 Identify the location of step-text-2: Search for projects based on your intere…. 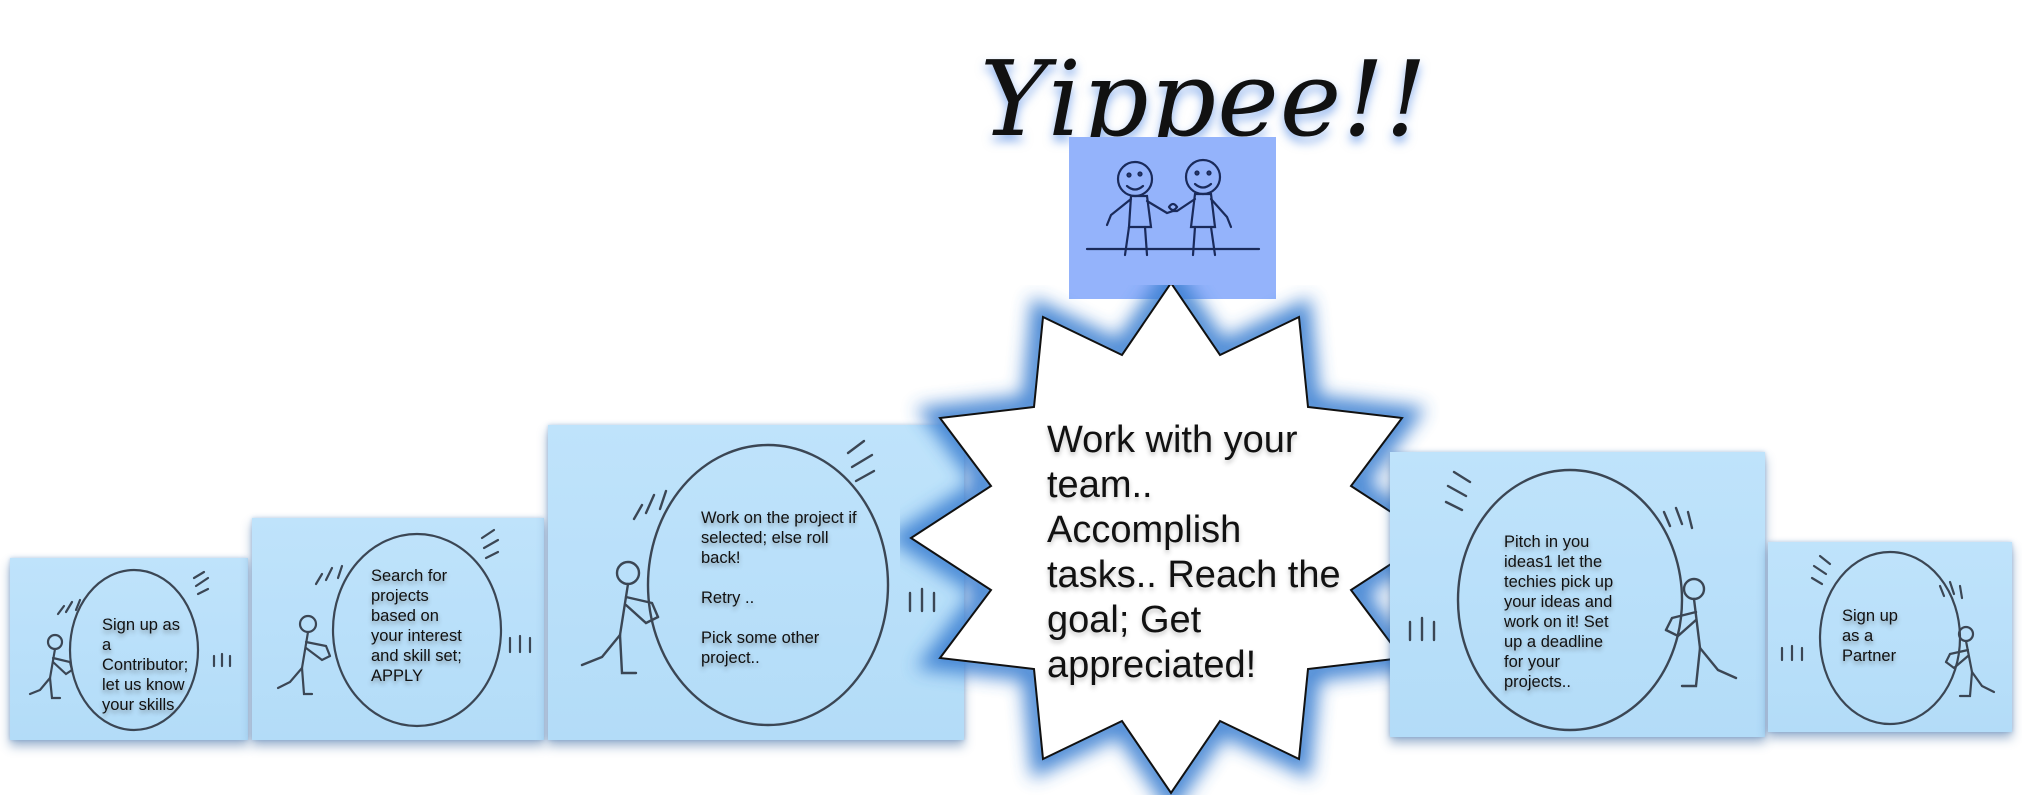
(416, 626).